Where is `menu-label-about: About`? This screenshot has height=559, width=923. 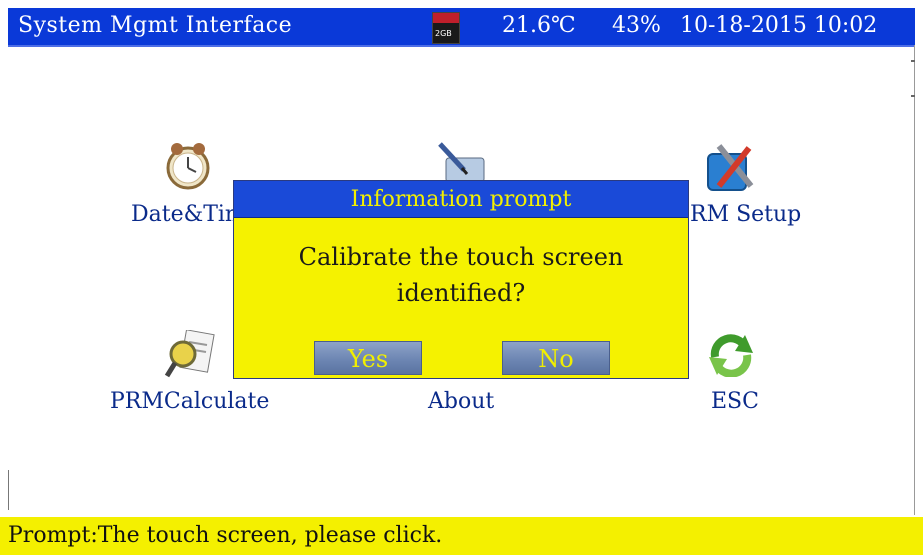
menu-label-about: About is located at coordinates (461, 401).